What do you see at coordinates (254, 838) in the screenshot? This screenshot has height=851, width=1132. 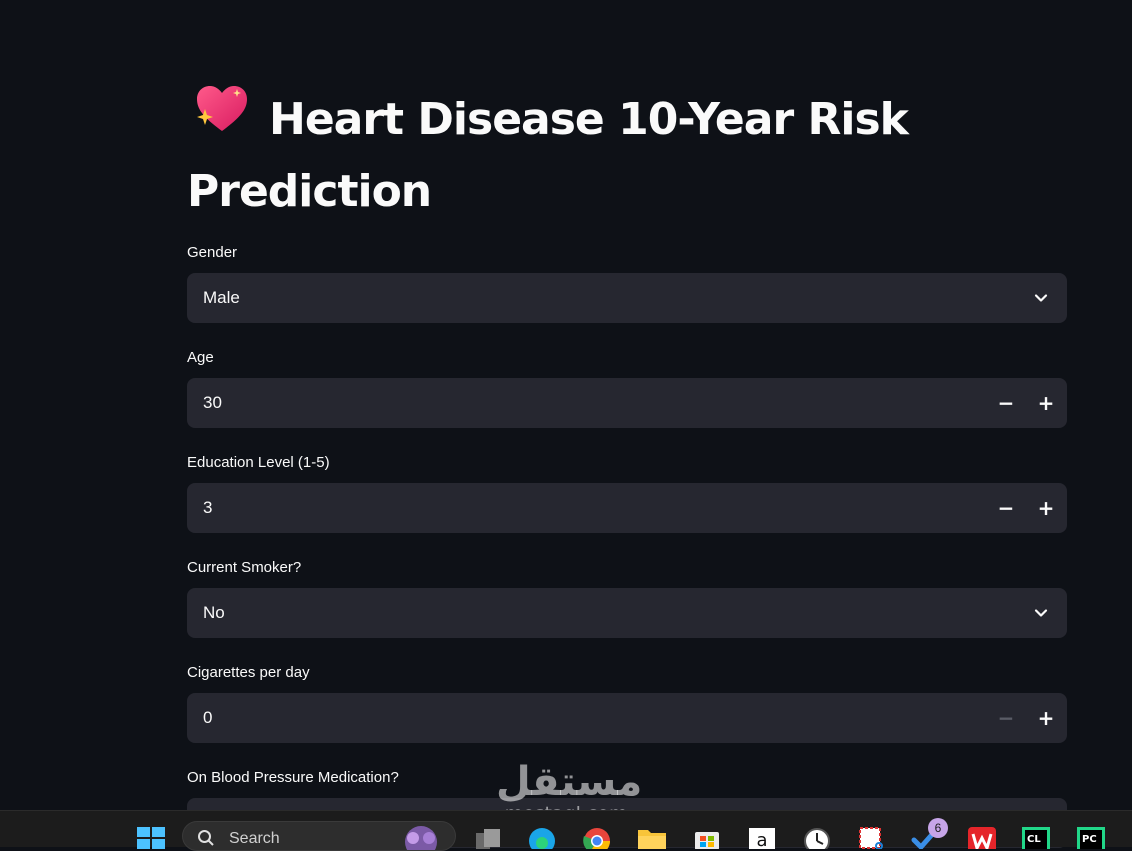 I see `taskbar-search-label: Search` at bounding box center [254, 838].